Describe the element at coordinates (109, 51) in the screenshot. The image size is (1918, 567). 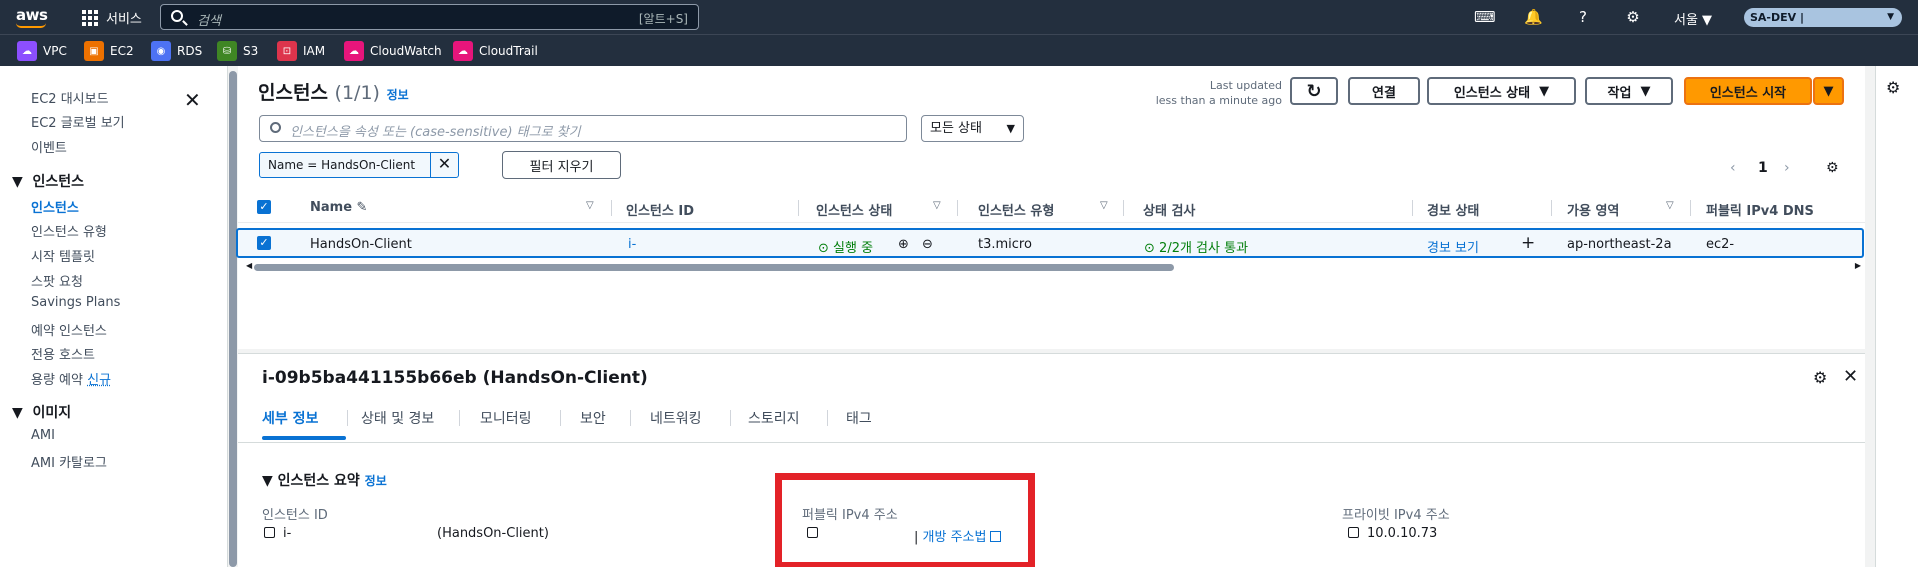
I see `favorite-ec2: ▣ EC2` at that location.